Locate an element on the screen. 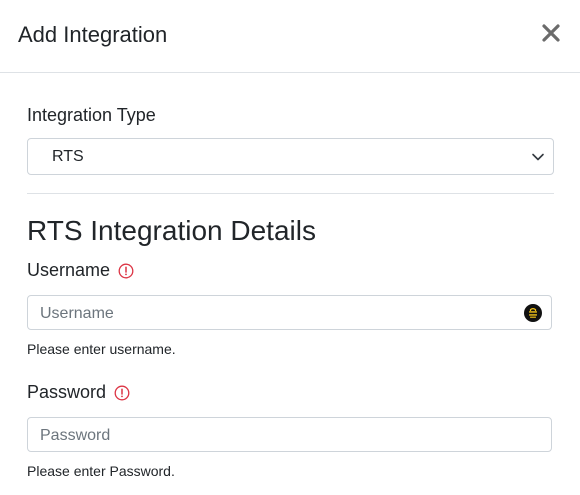 This screenshot has width=580, height=495. password-help-text: Please enter Password. is located at coordinates (101, 471).